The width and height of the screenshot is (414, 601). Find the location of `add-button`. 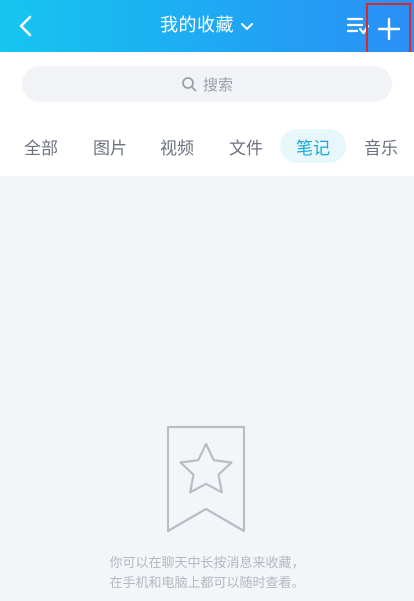

add-button is located at coordinates (388, 29).